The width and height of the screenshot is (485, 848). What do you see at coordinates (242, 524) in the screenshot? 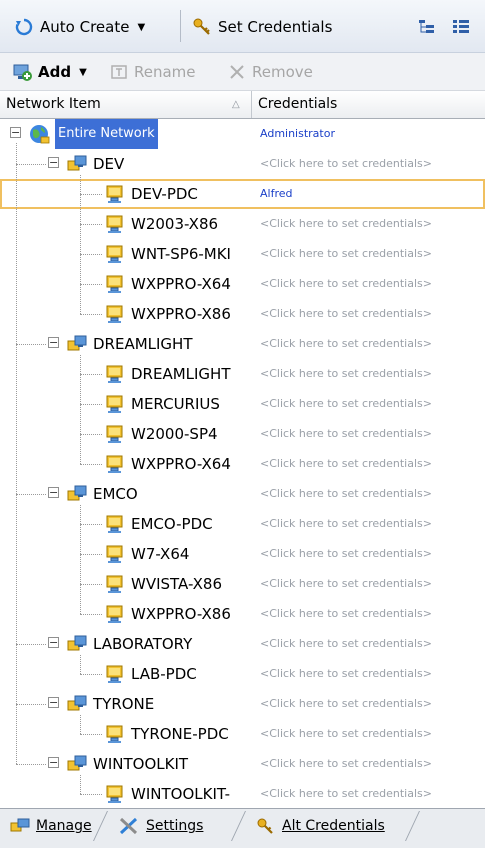
I see `tree-computer-item: EMCO-PDC <Click here to set credentials>` at bounding box center [242, 524].